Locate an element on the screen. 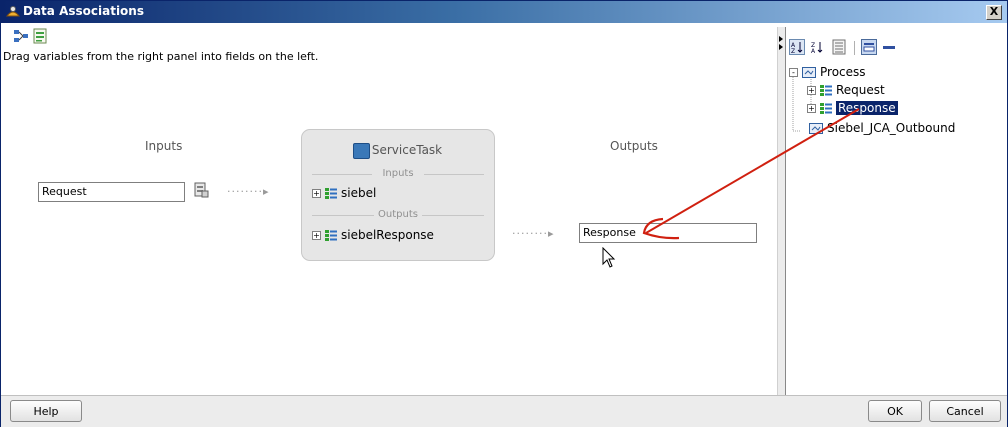 Image resolution: width=1008 pixels, height=427 pixels. ok-button: OK is located at coordinates (895, 411).